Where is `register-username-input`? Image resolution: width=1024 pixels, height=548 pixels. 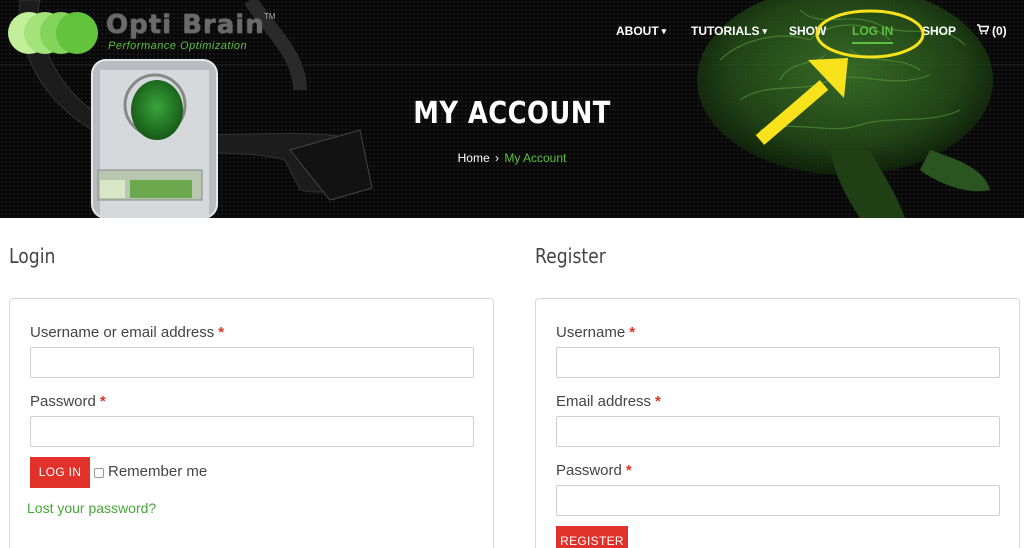
register-username-input is located at coordinates (778, 362).